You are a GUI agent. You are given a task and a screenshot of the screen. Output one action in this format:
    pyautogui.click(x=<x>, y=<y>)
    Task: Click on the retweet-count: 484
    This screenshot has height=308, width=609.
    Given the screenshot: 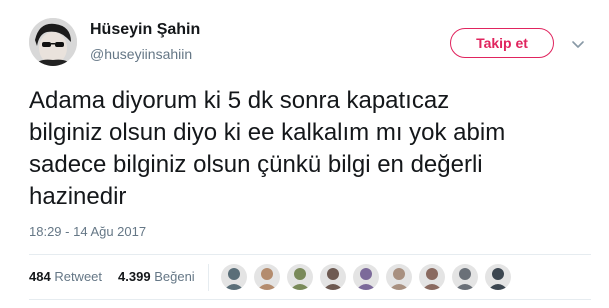 What is the action you would take?
    pyautogui.click(x=40, y=276)
    